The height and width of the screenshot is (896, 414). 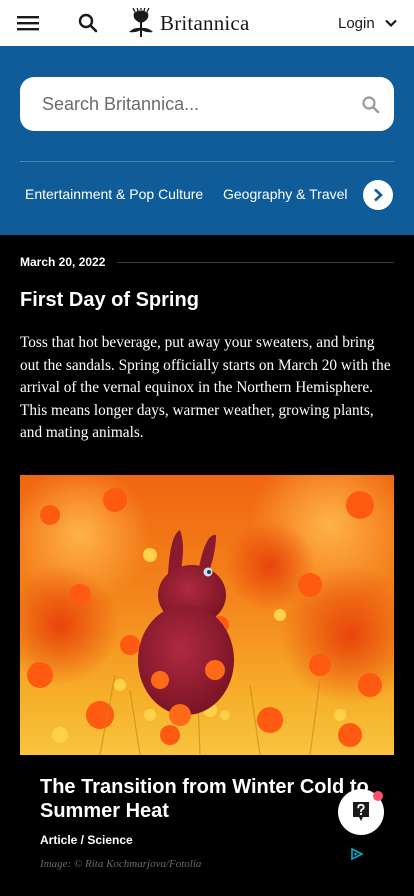 I want to click on login-label: Login, so click(x=356, y=23).